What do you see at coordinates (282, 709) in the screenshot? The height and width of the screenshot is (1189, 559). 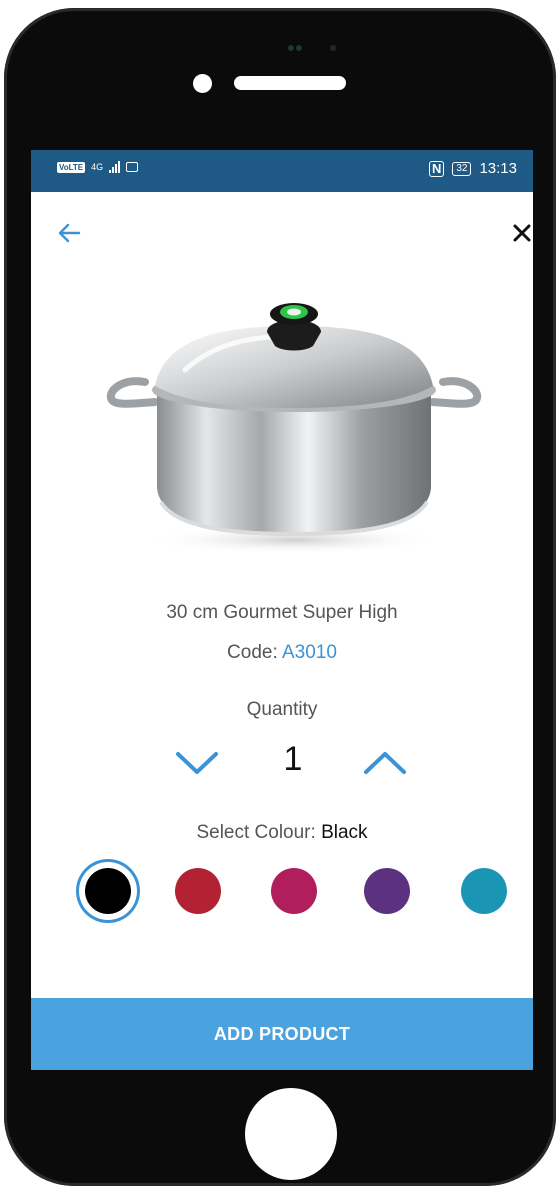 I see `quantity-label: Quantity` at bounding box center [282, 709].